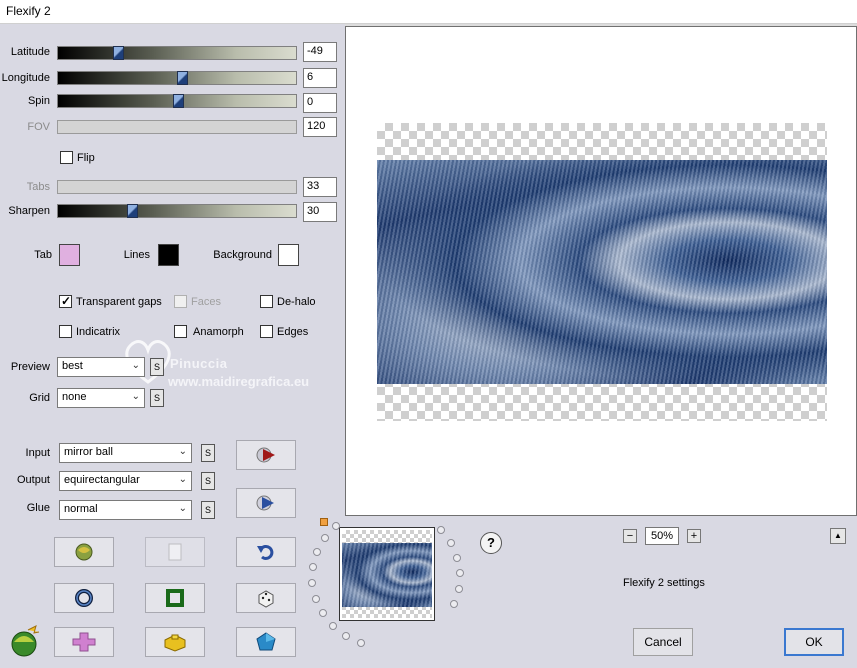 The image size is (857, 668). Describe the element at coordinates (157, 367) in the screenshot. I see `preview-s-button: S` at that location.